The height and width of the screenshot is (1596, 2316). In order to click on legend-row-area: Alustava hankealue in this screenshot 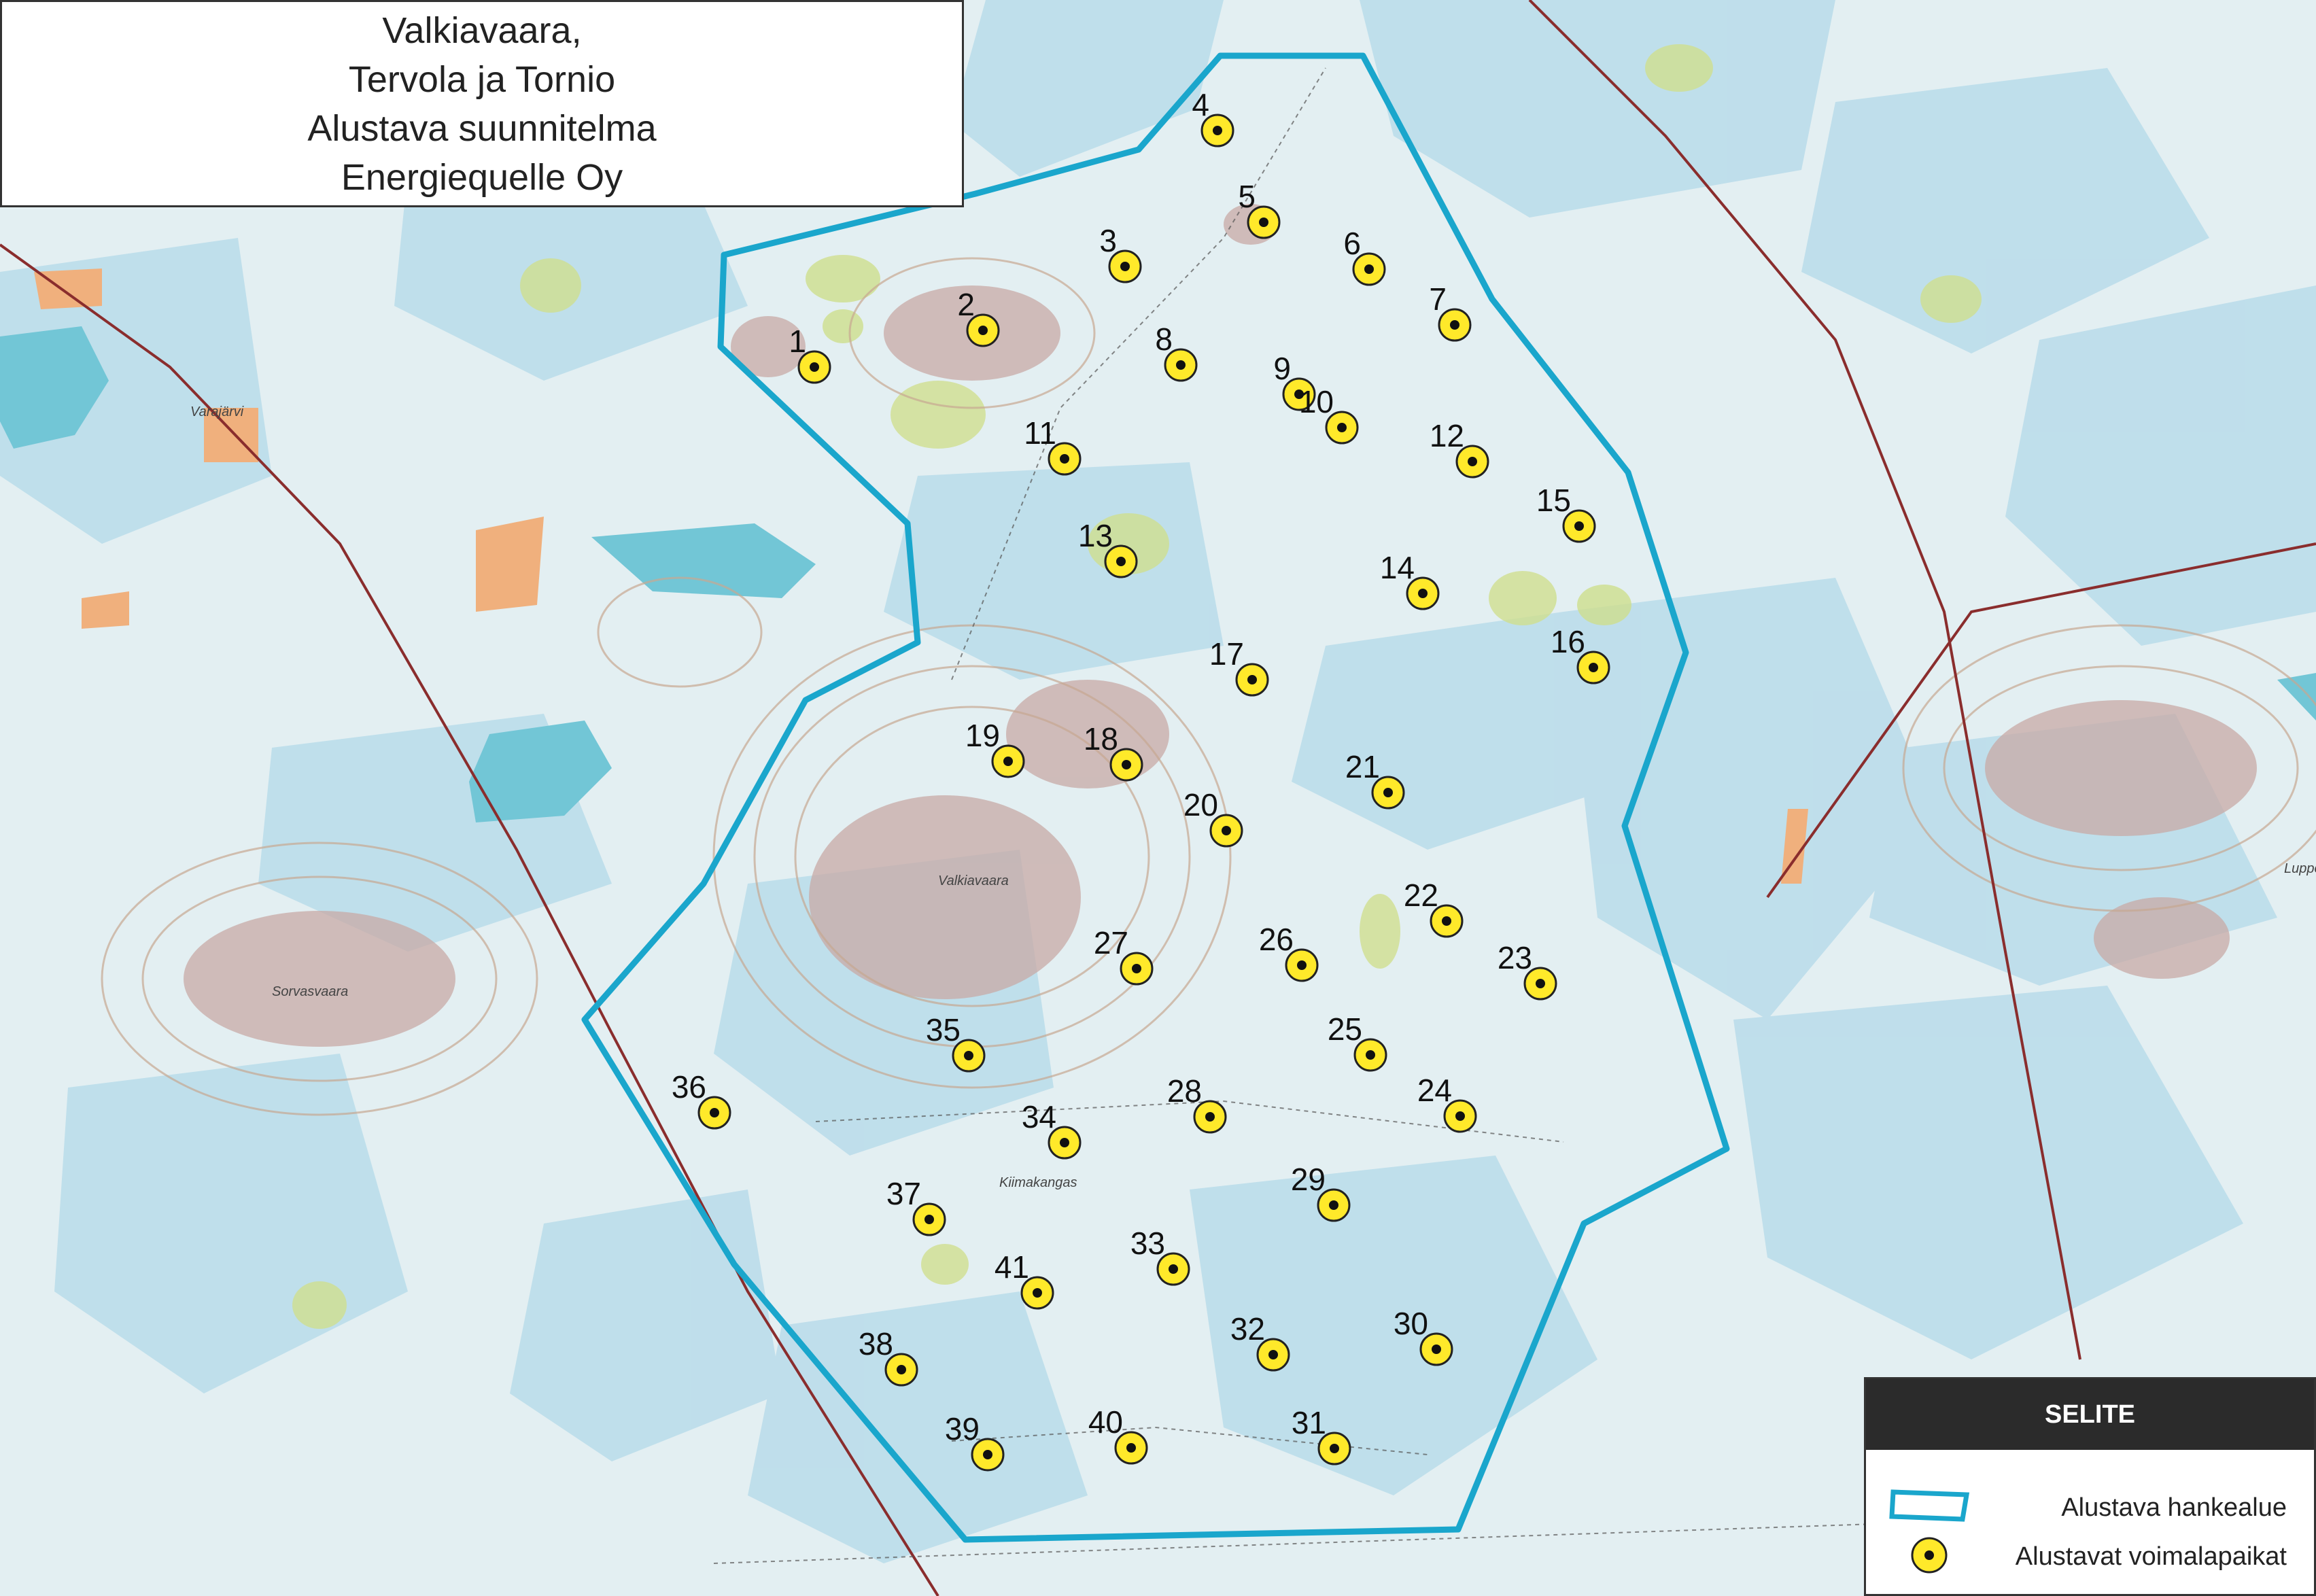, I will do `click(2090, 1508)`.